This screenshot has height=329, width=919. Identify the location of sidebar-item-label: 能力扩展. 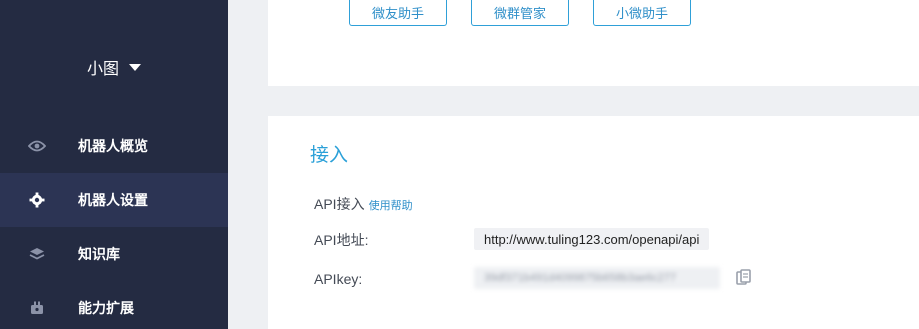
(106, 308).